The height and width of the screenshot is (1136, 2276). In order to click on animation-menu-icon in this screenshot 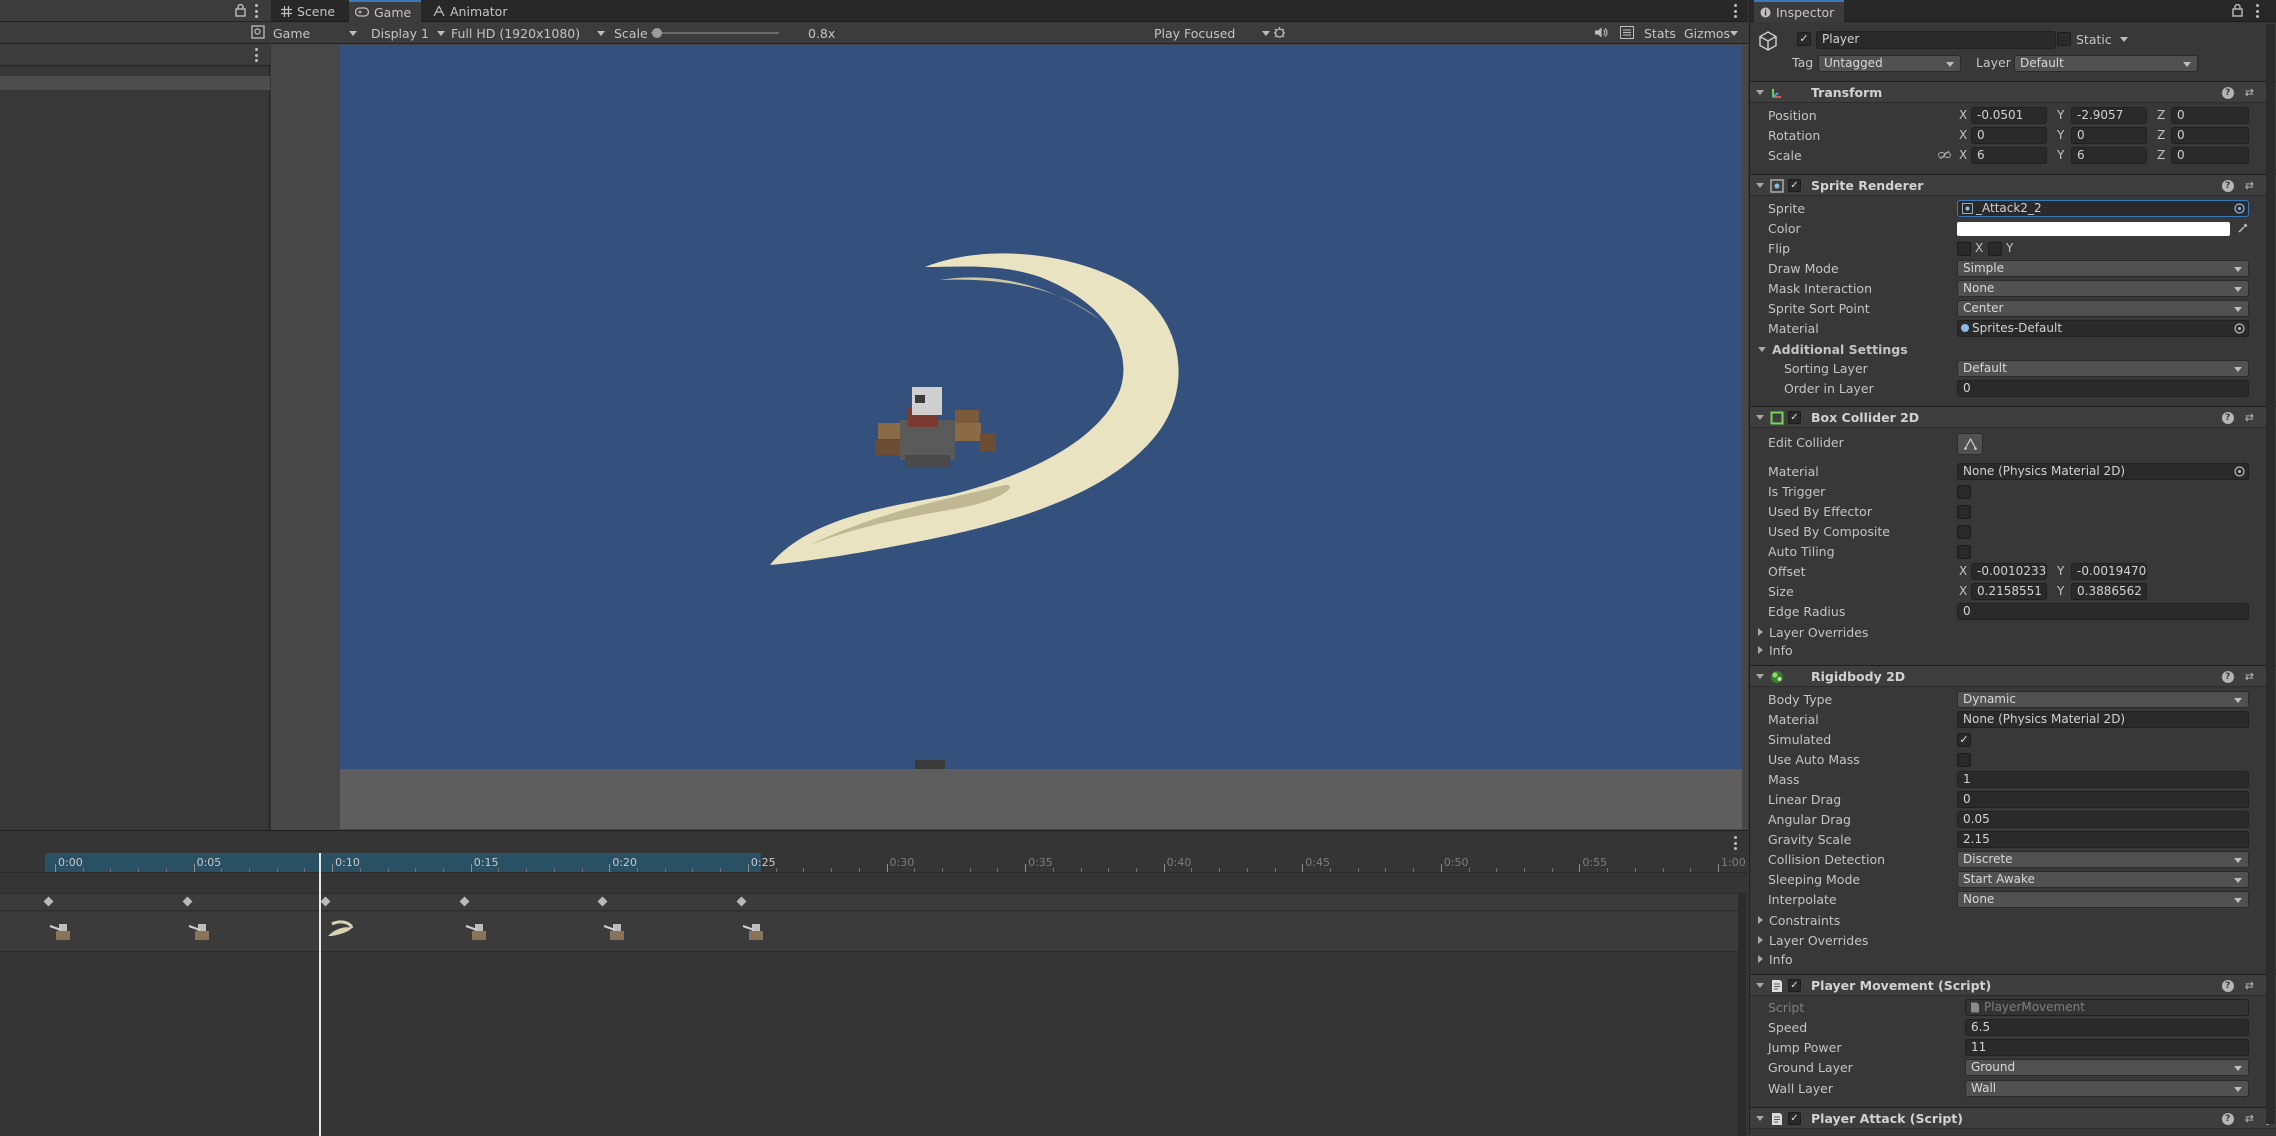, I will do `click(1735, 843)`.